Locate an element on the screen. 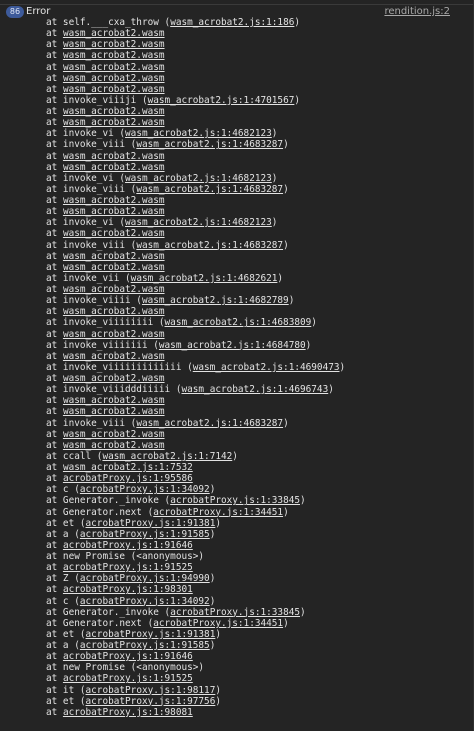 The width and height of the screenshot is (474, 731). frame-source-link: wasm_acrobat2.js:1:4684780 is located at coordinates (232, 345).